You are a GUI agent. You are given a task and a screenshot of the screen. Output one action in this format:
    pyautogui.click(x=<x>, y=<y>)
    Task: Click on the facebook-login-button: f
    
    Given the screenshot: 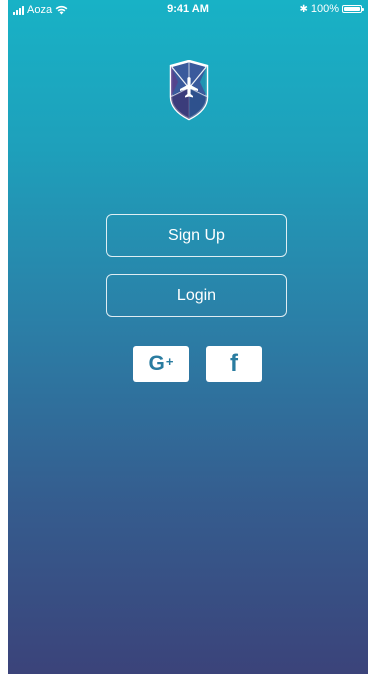 What is the action you would take?
    pyautogui.click(x=234, y=364)
    